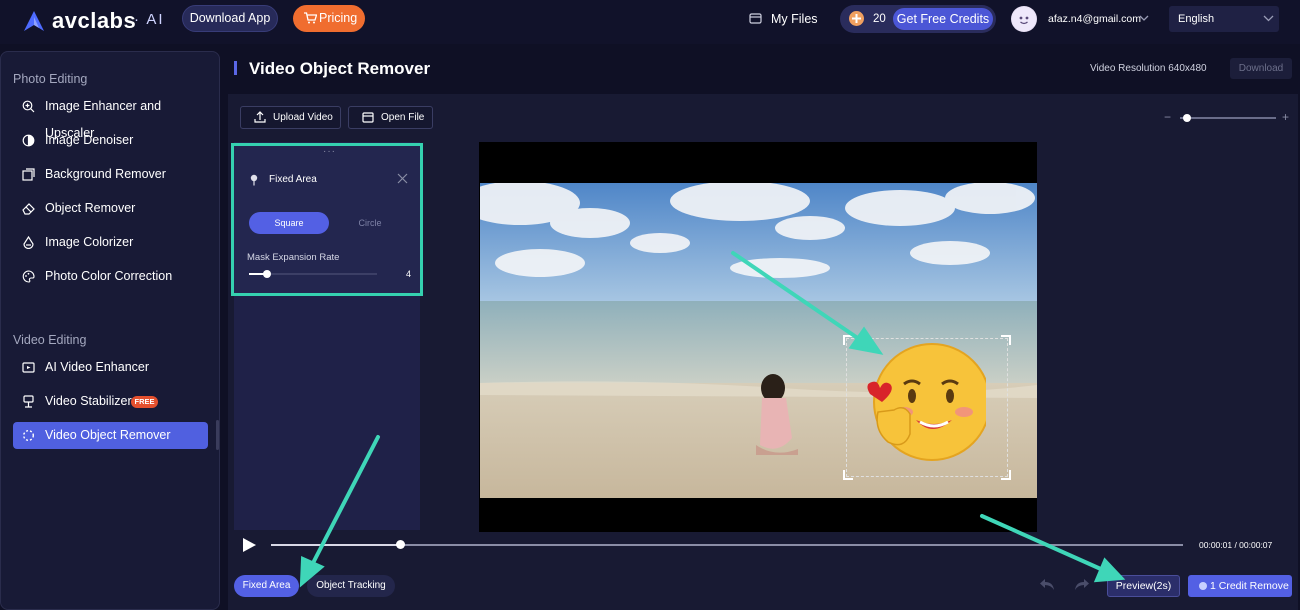 This screenshot has height=610, width=1300. I want to click on sidebar-item-video-object-remover: Video Object Remover, so click(110, 435).